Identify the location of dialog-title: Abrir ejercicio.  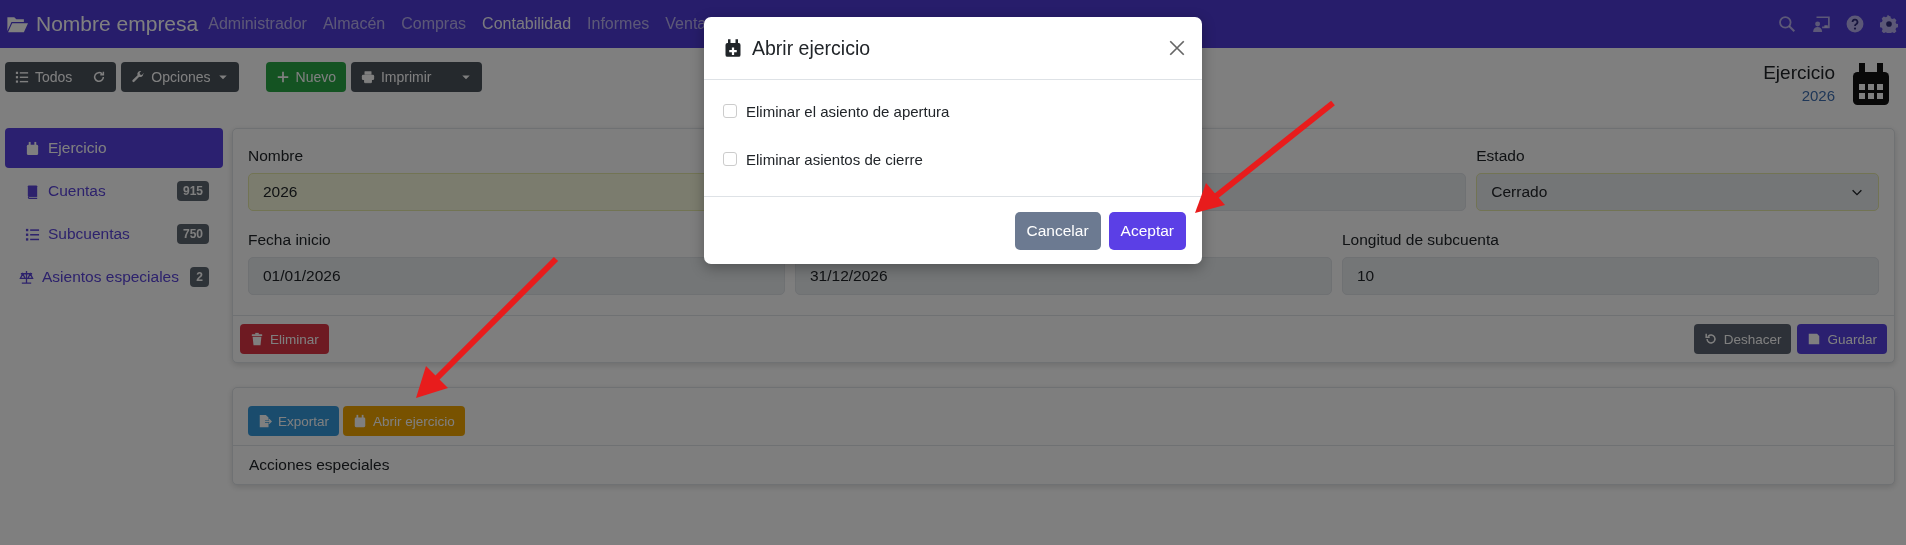
(812, 48).